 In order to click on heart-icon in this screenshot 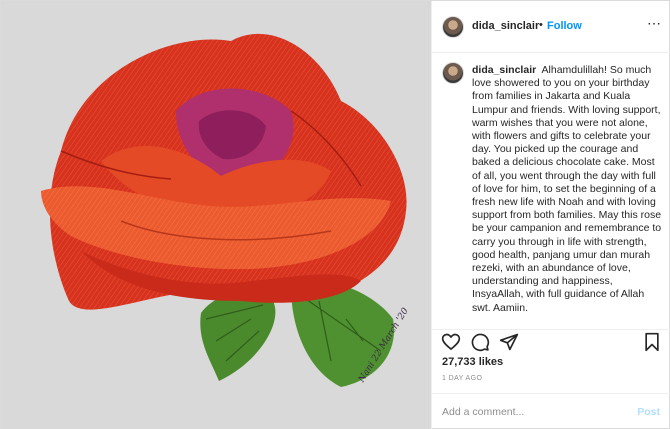, I will do `click(452, 343)`.